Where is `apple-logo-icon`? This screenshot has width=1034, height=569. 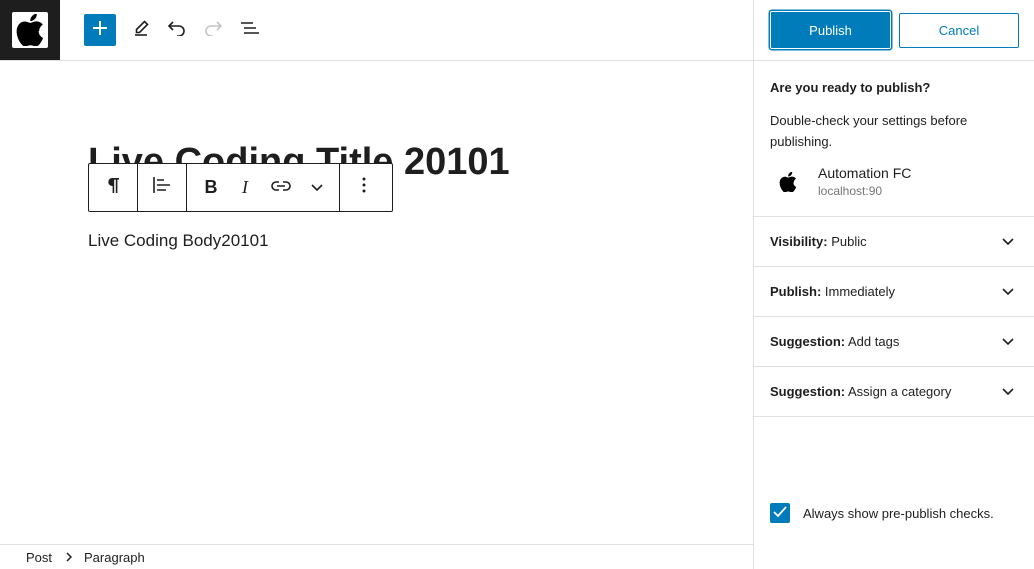 apple-logo-icon is located at coordinates (30, 30).